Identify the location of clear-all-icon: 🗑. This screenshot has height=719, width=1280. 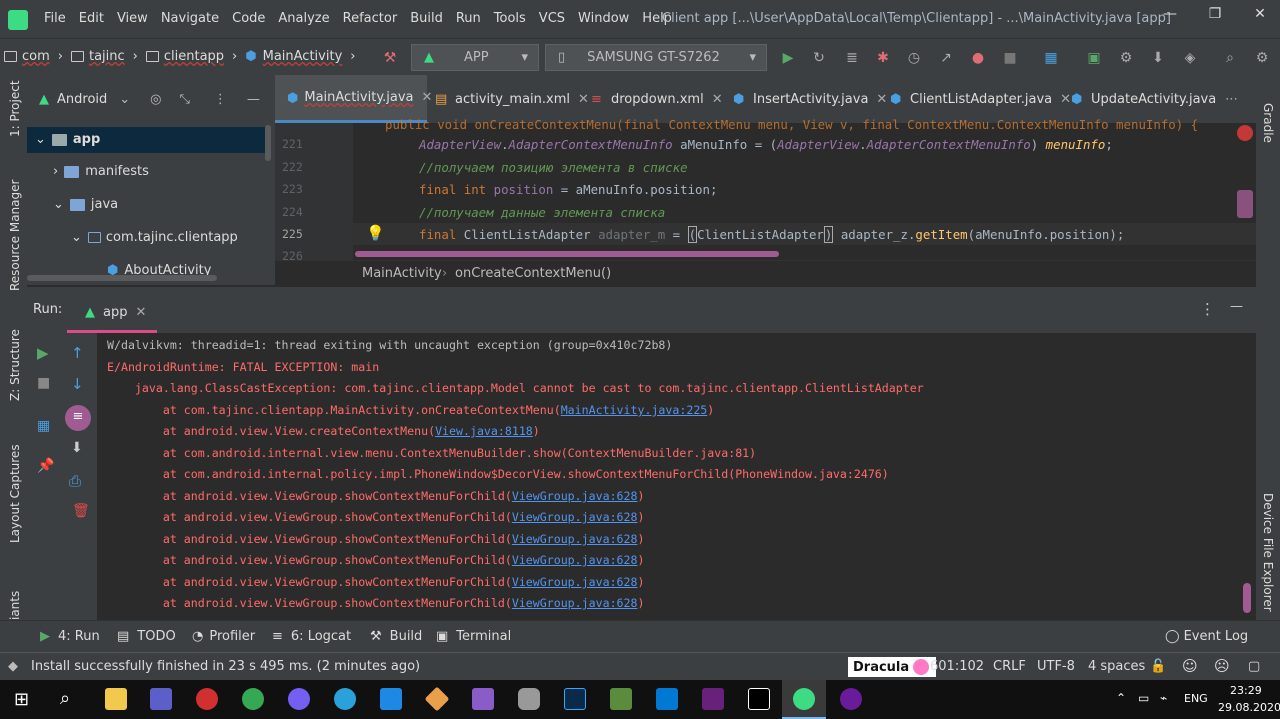
(81, 511).